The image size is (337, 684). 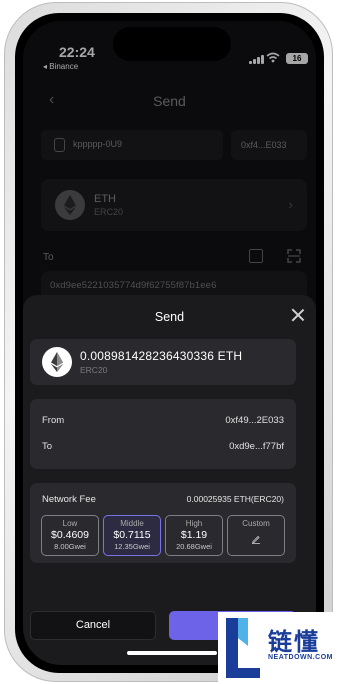 What do you see at coordinates (163, 420) in the screenshot?
I see `from-row: From 0xf49...2E033` at bounding box center [163, 420].